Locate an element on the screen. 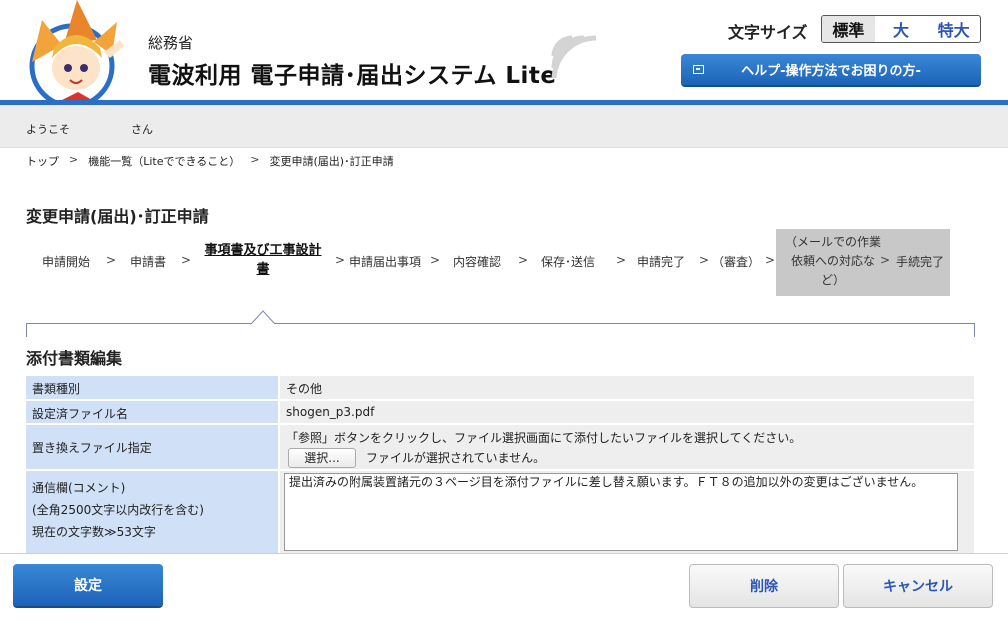 The height and width of the screenshot is (628, 1008). doc-type-value: その他 is located at coordinates (626, 387).